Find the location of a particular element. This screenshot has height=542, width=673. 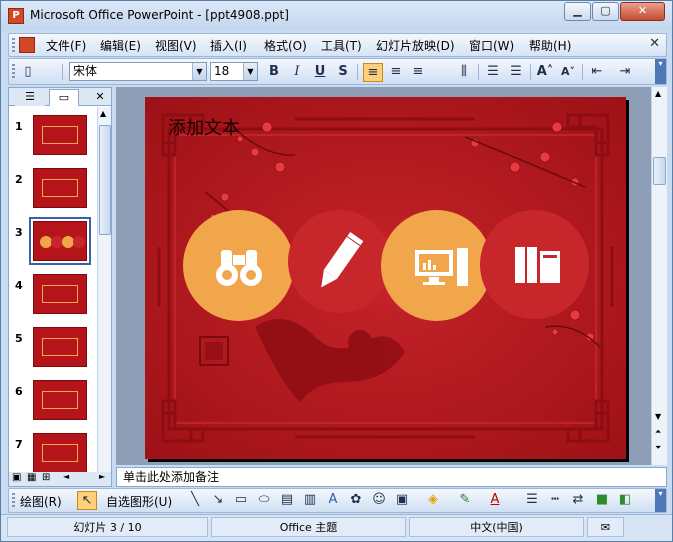

menu-edit: 编辑(E) is located at coordinates (120, 45).